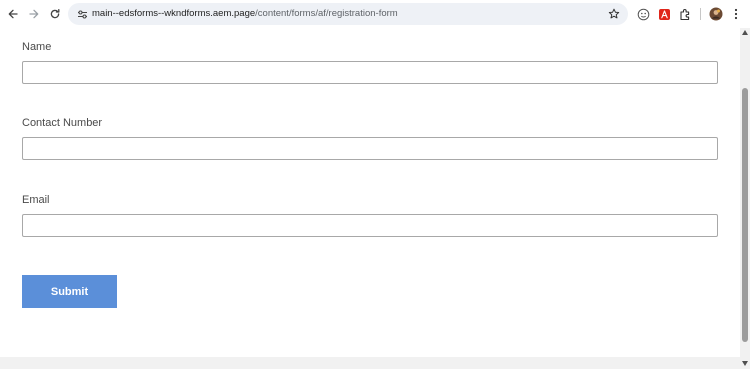  What do you see at coordinates (736, 14) in the screenshot?
I see `kebab-menu-icon` at bounding box center [736, 14].